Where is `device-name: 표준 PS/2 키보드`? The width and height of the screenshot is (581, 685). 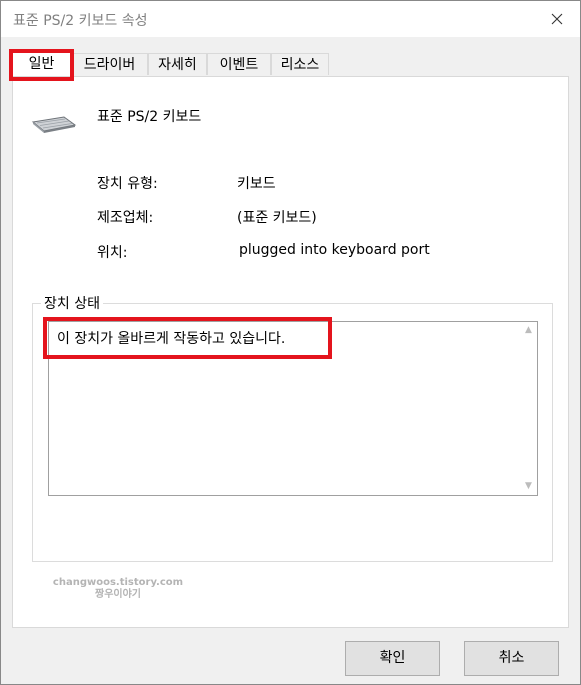 device-name: 표준 PS/2 키보드 is located at coordinates (149, 117).